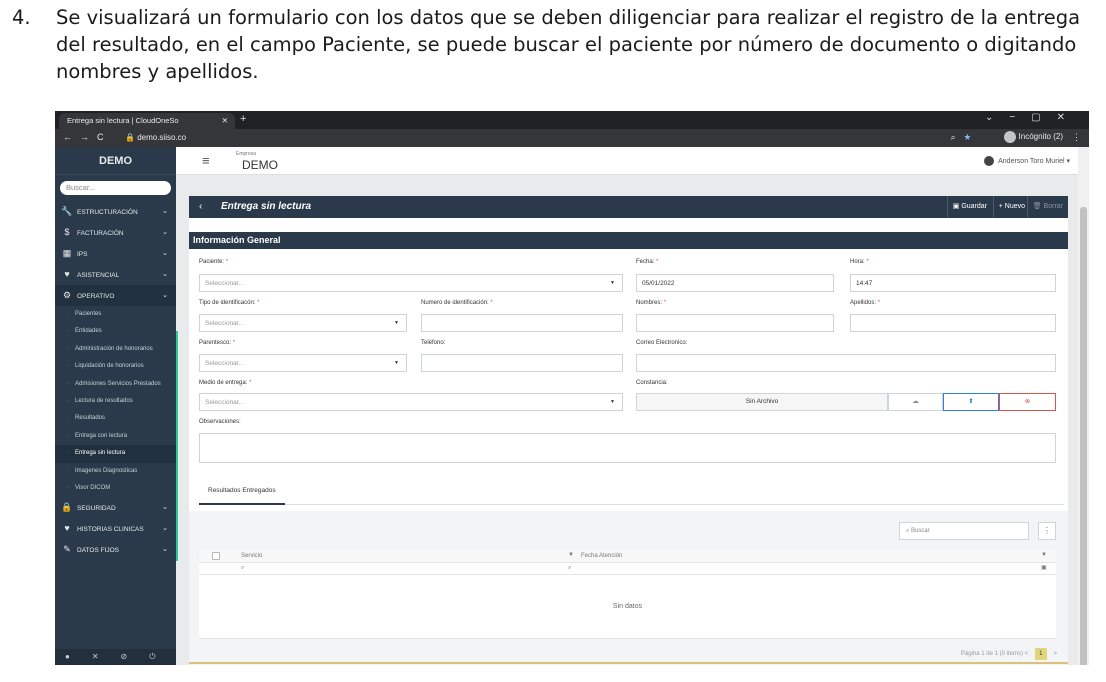  I want to click on delete-button: 🗑 Borrar, so click(1047, 207).